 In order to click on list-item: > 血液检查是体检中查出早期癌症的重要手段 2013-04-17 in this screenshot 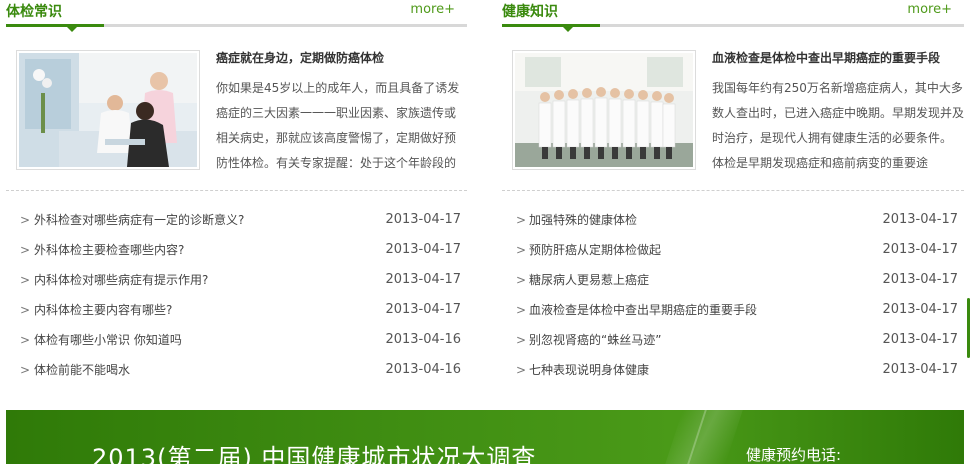, I will do `click(733, 310)`.